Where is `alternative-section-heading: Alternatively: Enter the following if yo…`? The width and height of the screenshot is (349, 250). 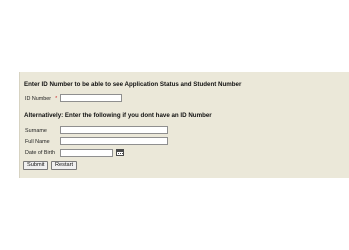
alternative-section-heading: Alternatively: Enter the following if yo… is located at coordinates (118, 115).